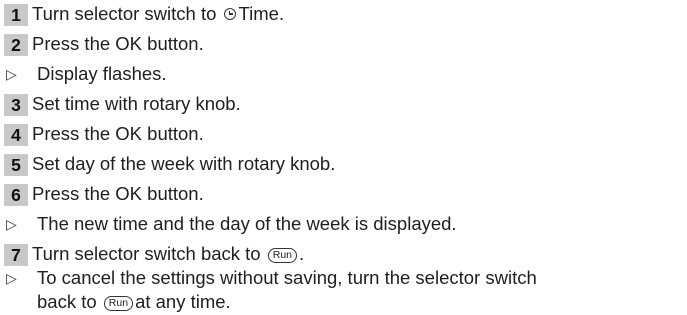 The height and width of the screenshot is (315, 687). Describe the element at coordinates (343, 254) in the screenshot. I see `step-7: 7 Turn selector switch back to Run.` at that location.